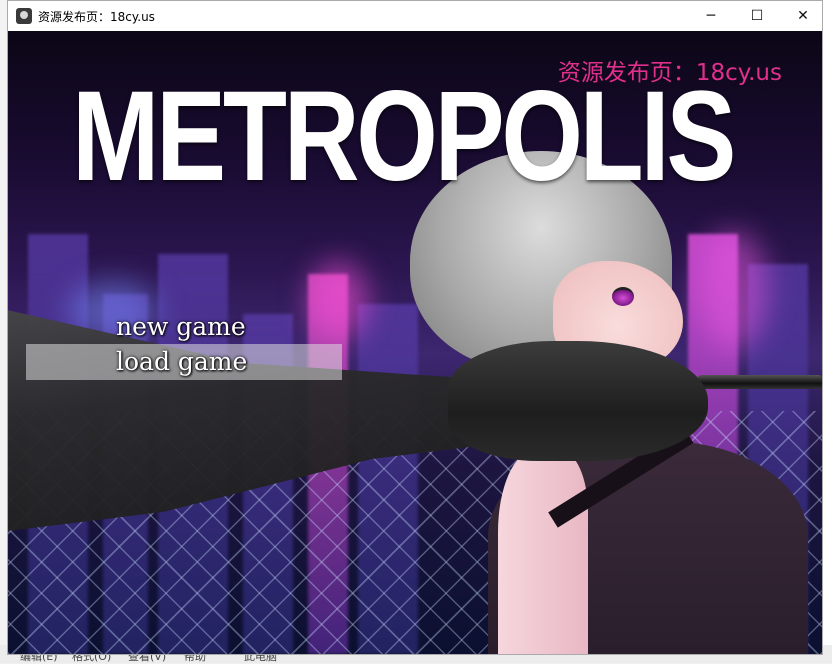 The width and height of the screenshot is (832, 664). Describe the element at coordinates (24, 16) in the screenshot. I see `app-icon` at that location.